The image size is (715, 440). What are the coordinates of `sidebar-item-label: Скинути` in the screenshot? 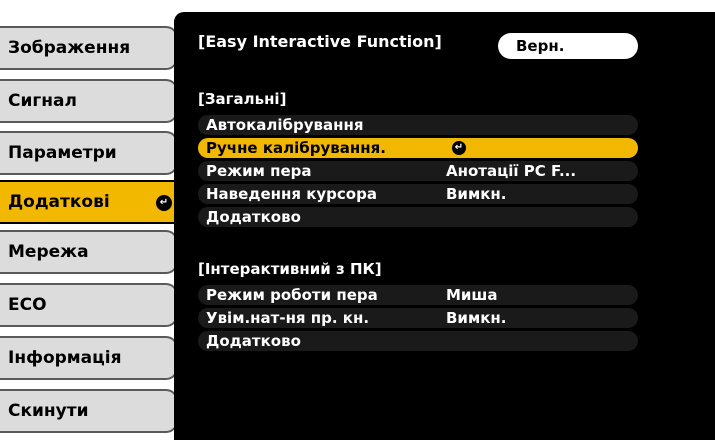 It's located at (48, 411).